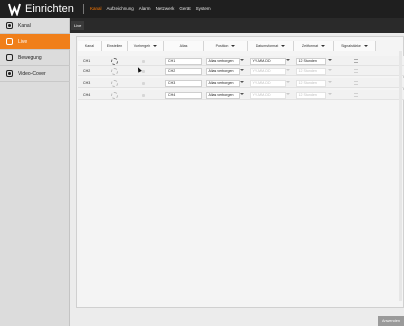 This screenshot has width=404, height=326. What do you see at coordinates (30, 57) in the screenshot?
I see `sidebar-item-label: Bewegung` at bounding box center [30, 57].